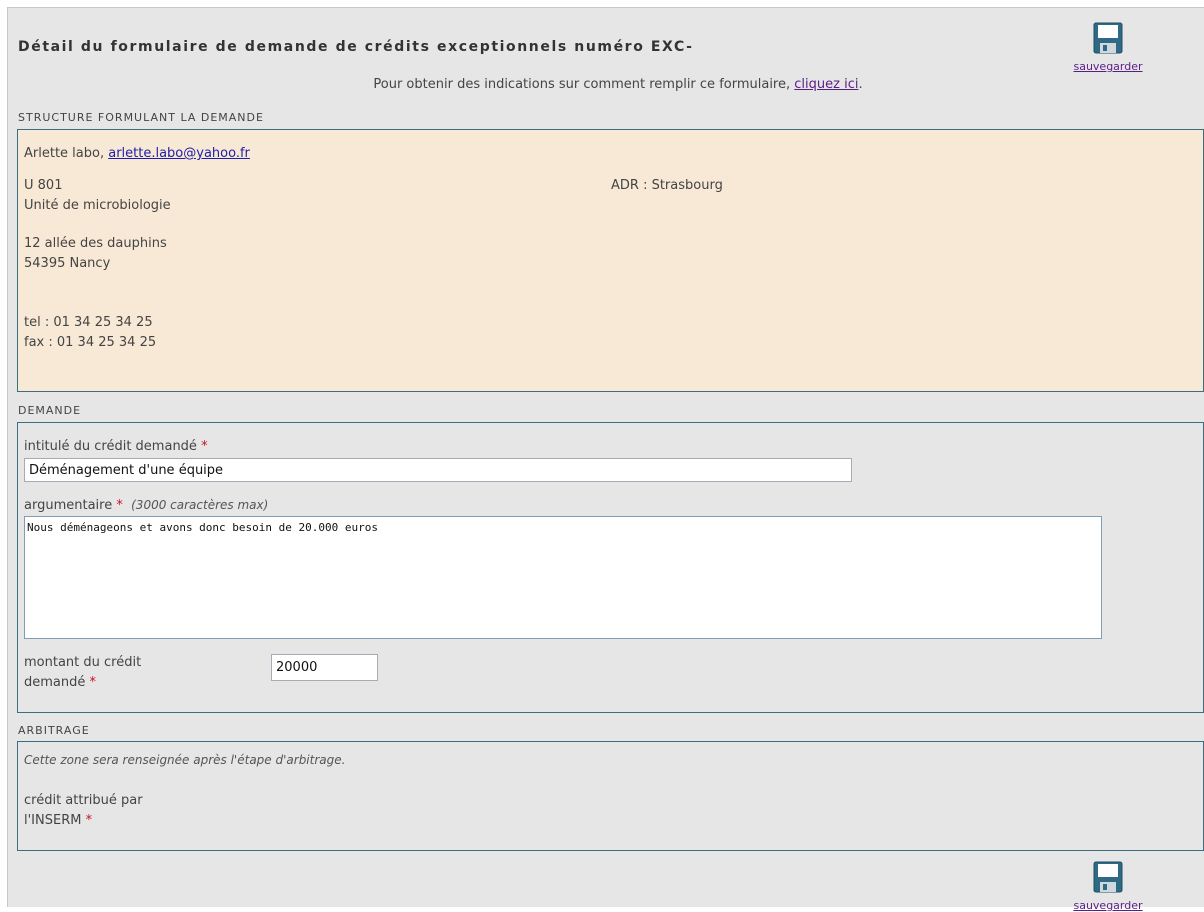 The image size is (1204, 912). I want to click on address-line-2: 54395 Nancy, so click(67, 263).